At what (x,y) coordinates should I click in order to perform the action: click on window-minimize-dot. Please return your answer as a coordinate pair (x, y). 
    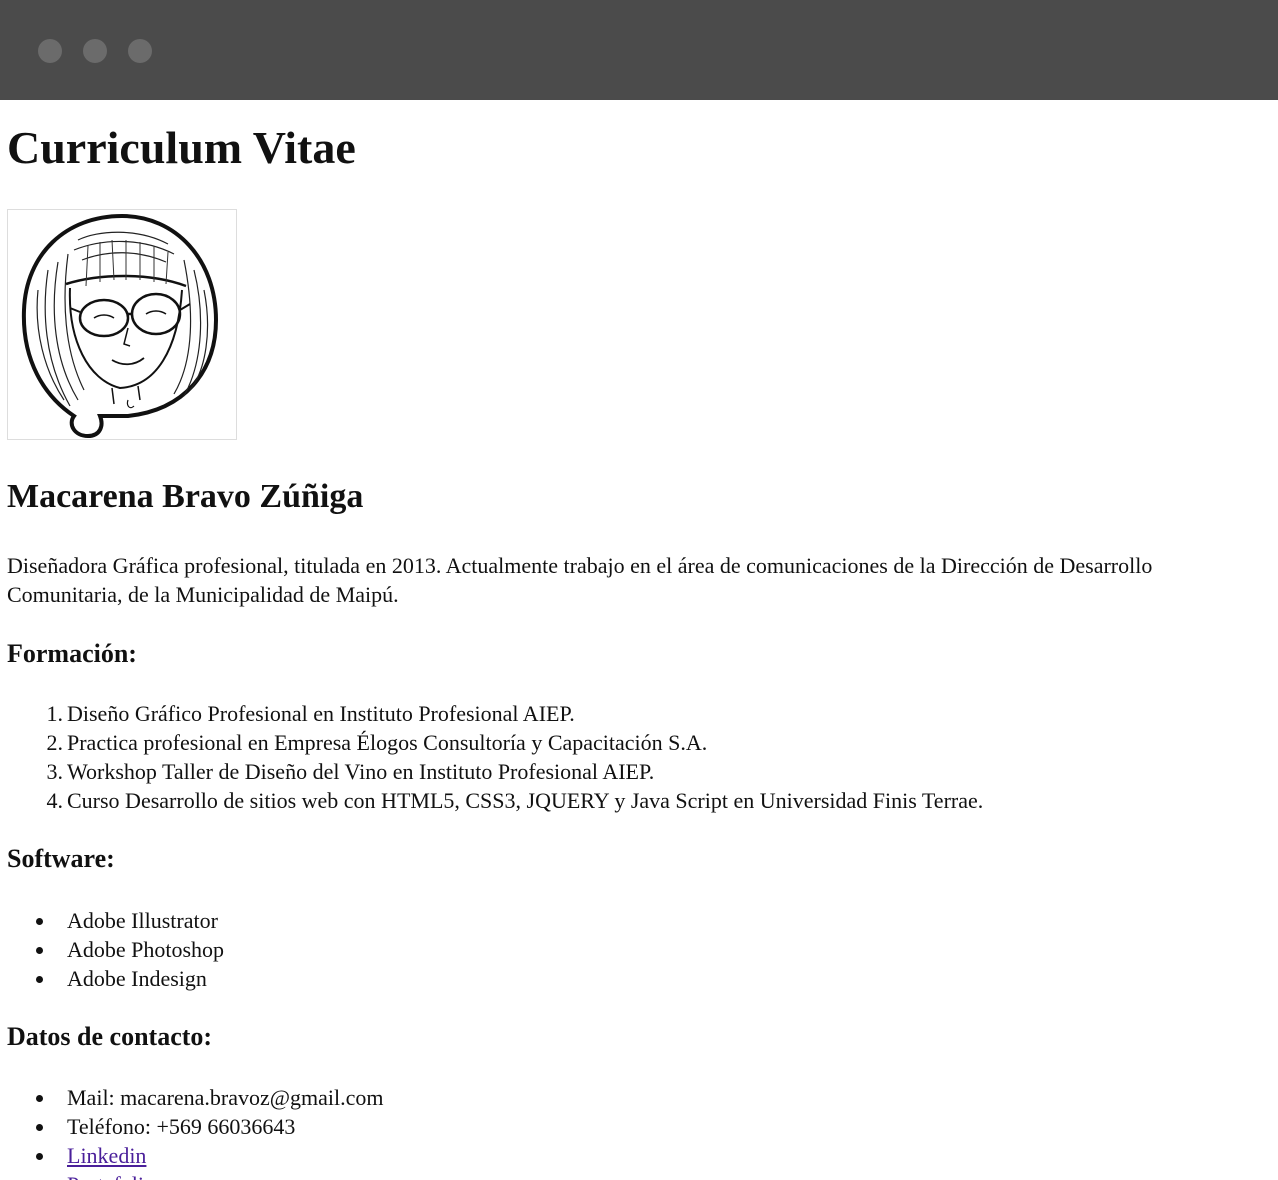
    Looking at the image, I should click on (95, 51).